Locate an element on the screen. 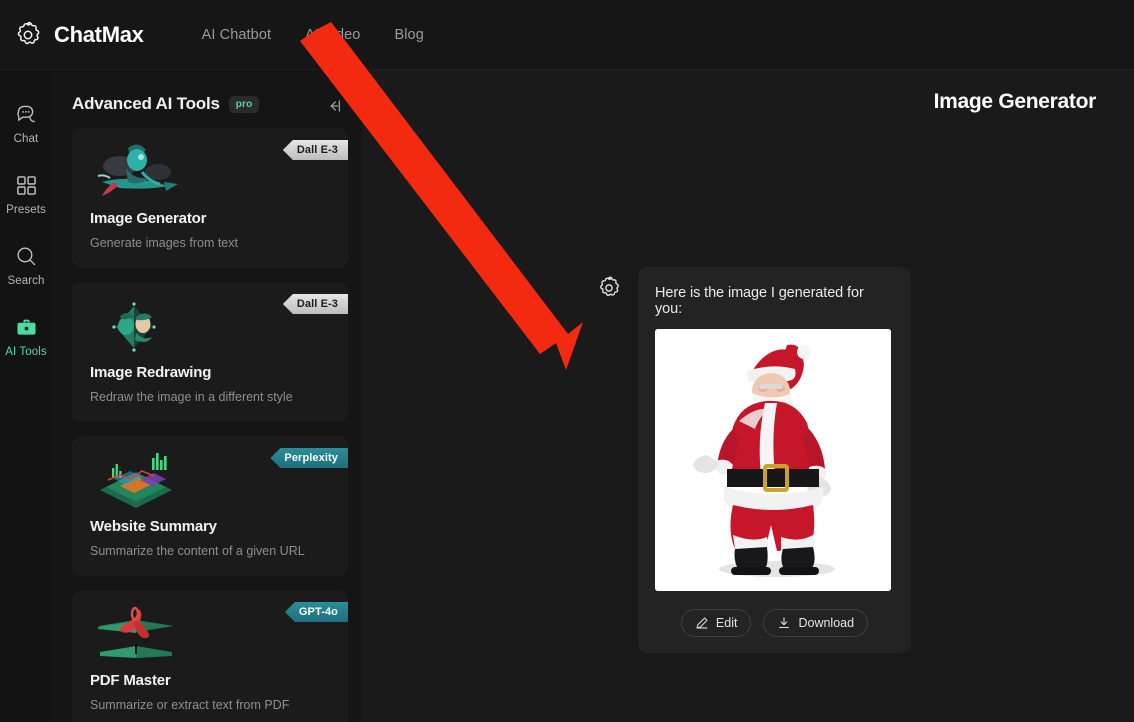  model-badge: Perplexity is located at coordinates (309, 458).